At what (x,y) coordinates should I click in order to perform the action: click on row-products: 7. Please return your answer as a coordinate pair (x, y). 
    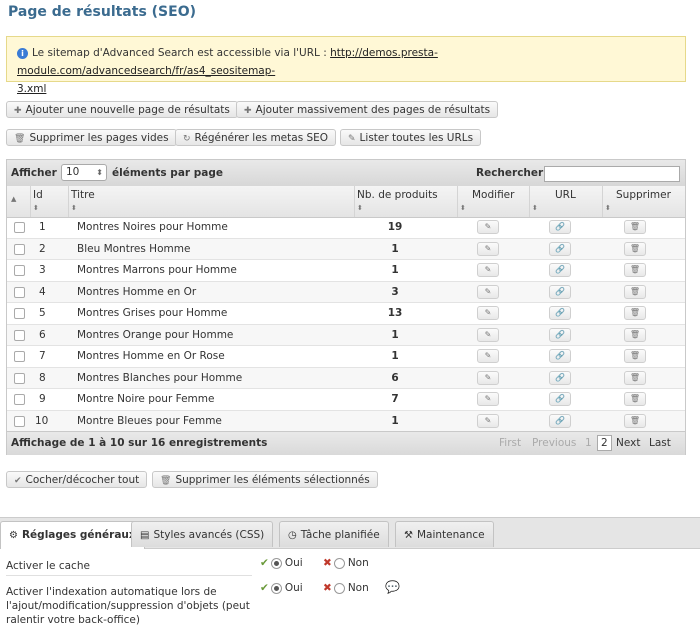
    Looking at the image, I should click on (395, 399).